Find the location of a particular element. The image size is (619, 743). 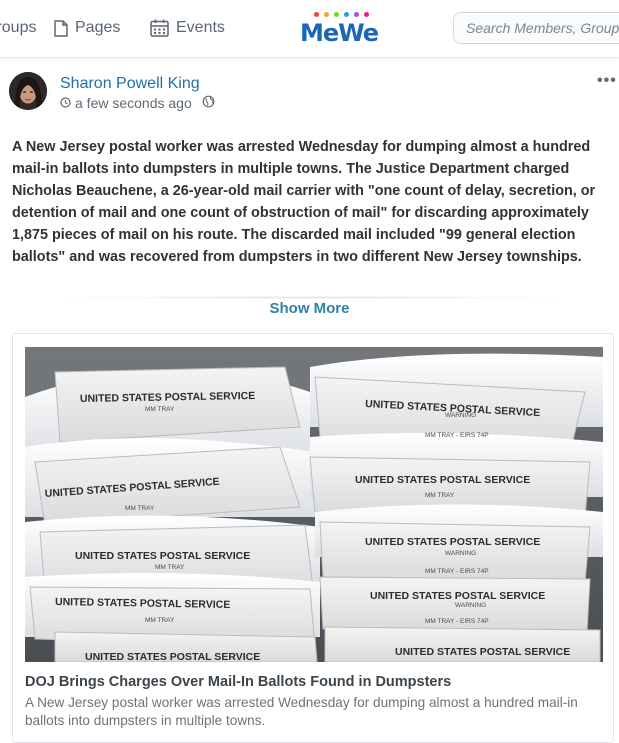

search-input: Search Members, Groups, Pages is located at coordinates (536, 28).